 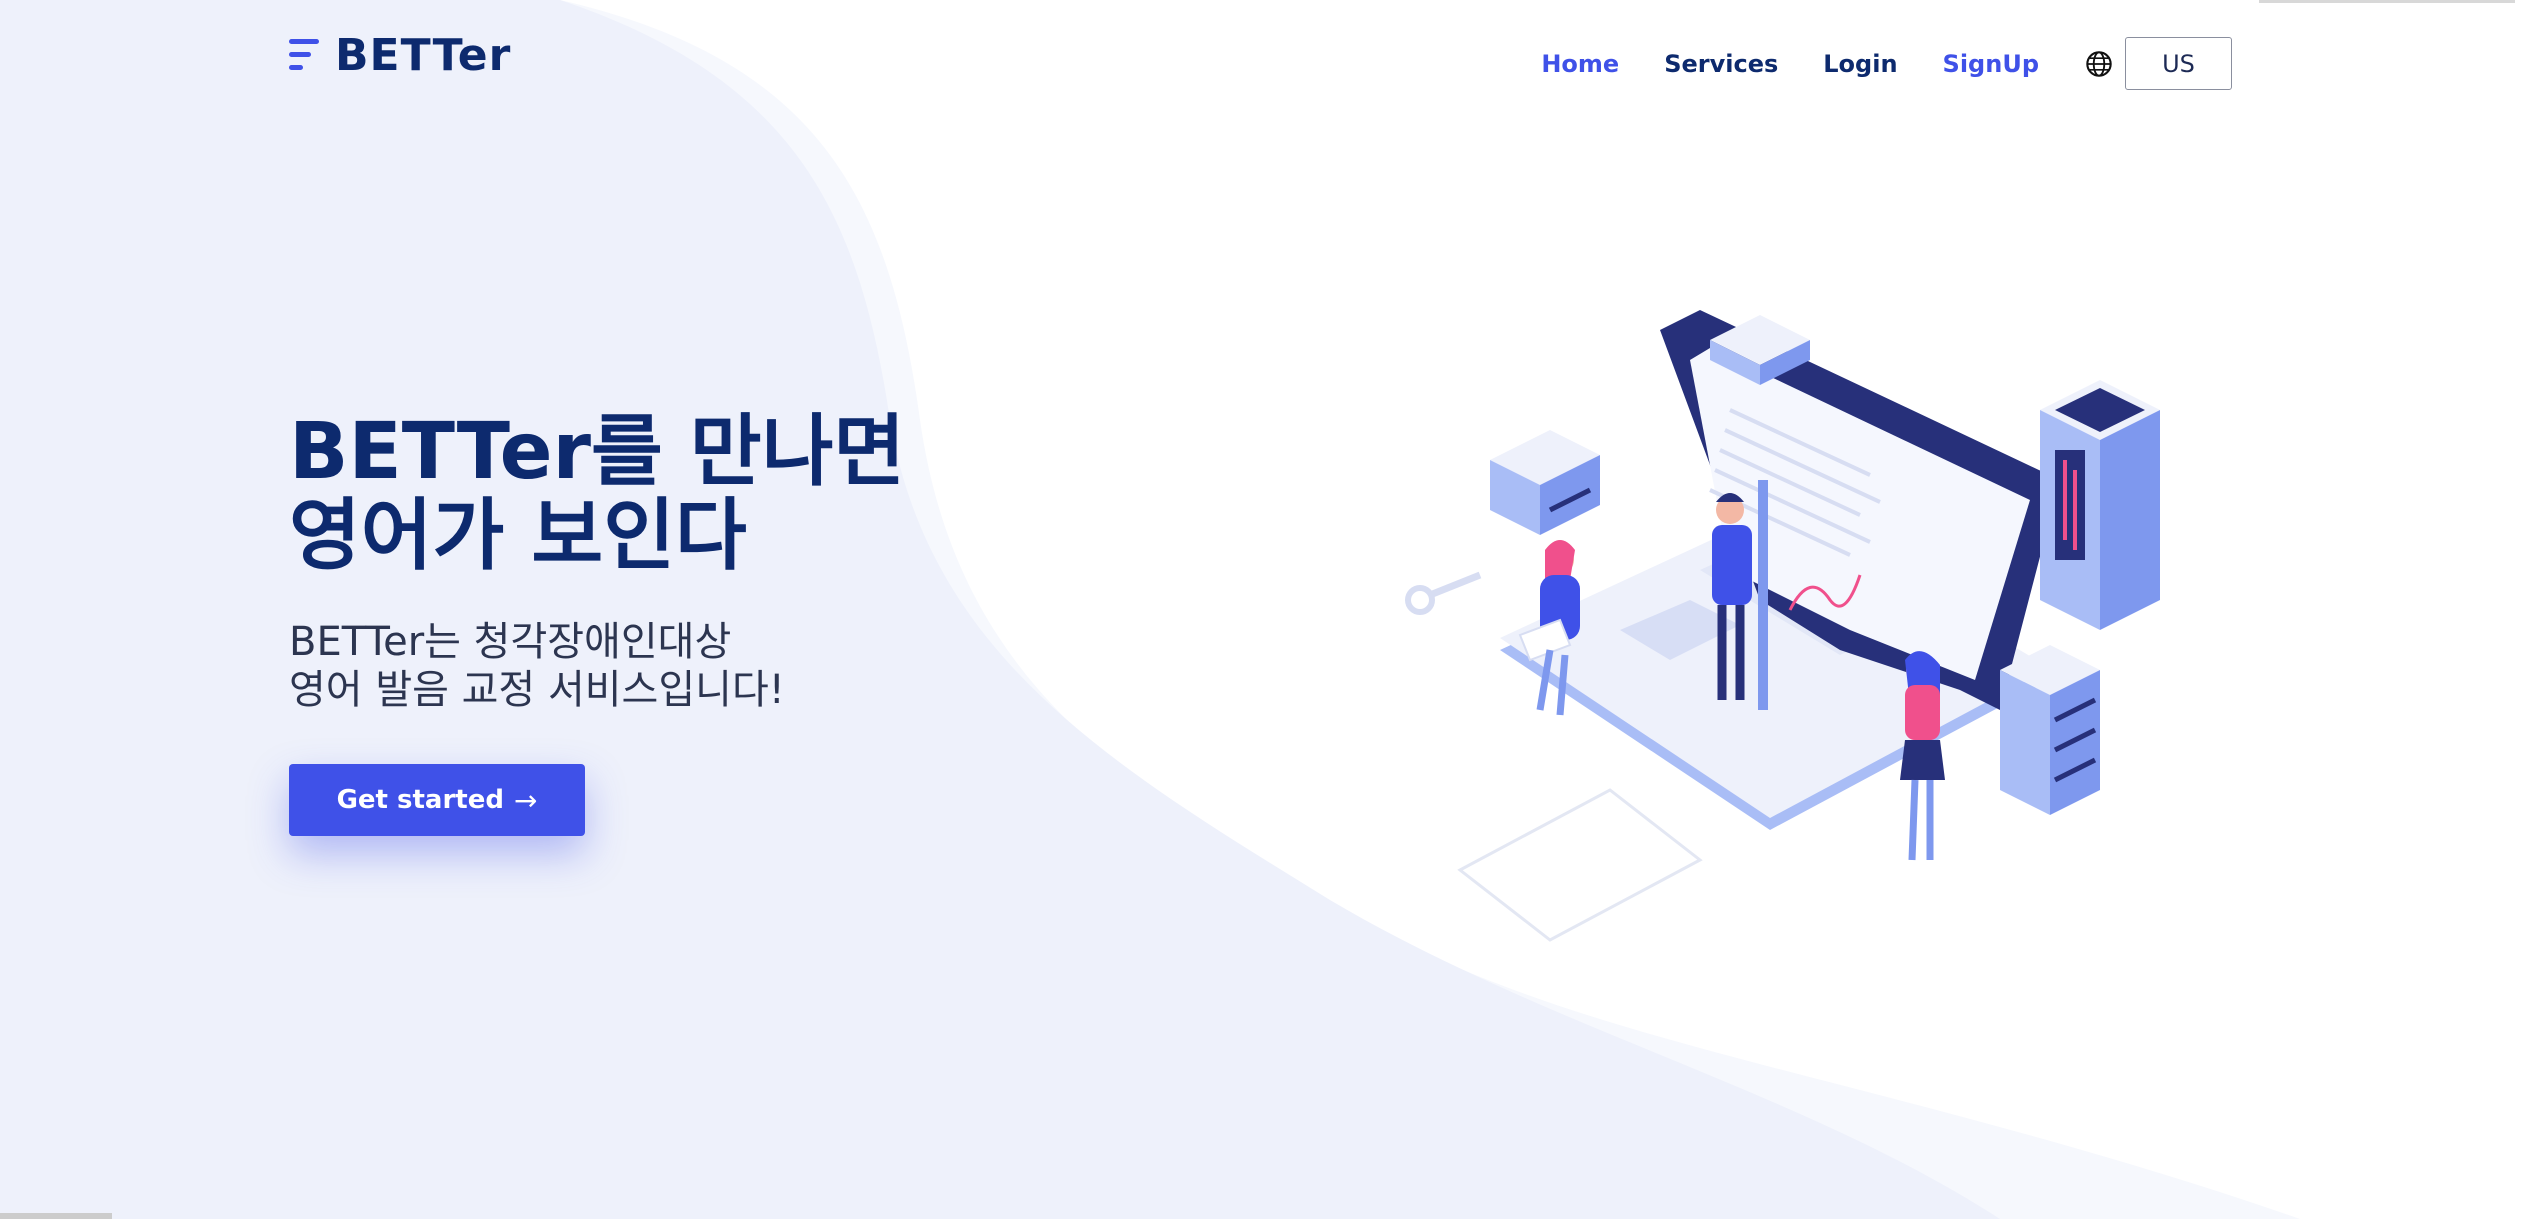 I want to click on logo: BETTer, so click(x=400, y=55).